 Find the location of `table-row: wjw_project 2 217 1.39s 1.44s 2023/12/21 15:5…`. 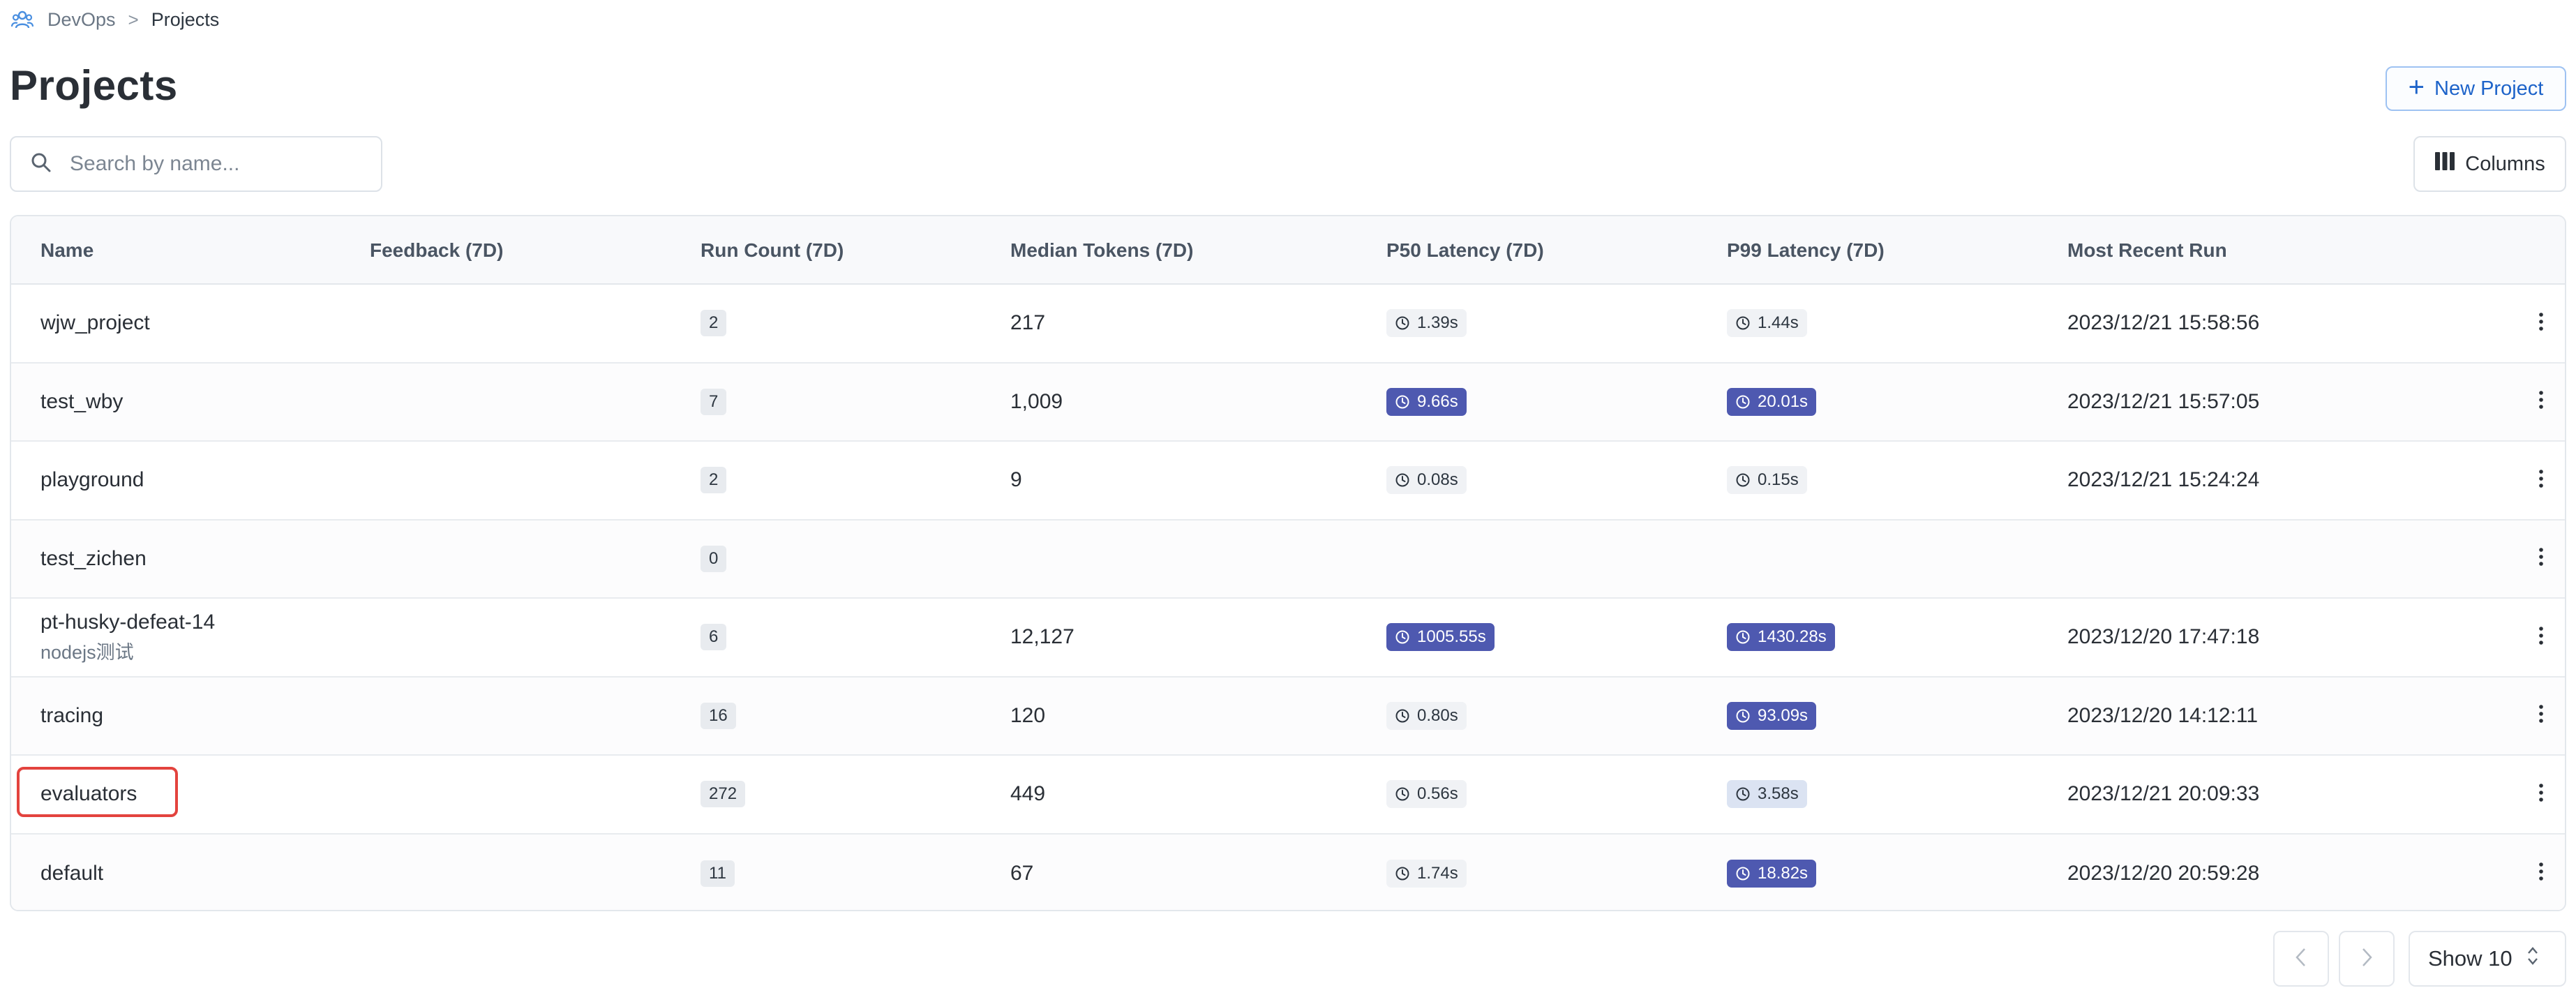

table-row: wjw_project 2 217 1.39s 1.44s 2023/12/21 15:5… is located at coordinates (1288, 324).